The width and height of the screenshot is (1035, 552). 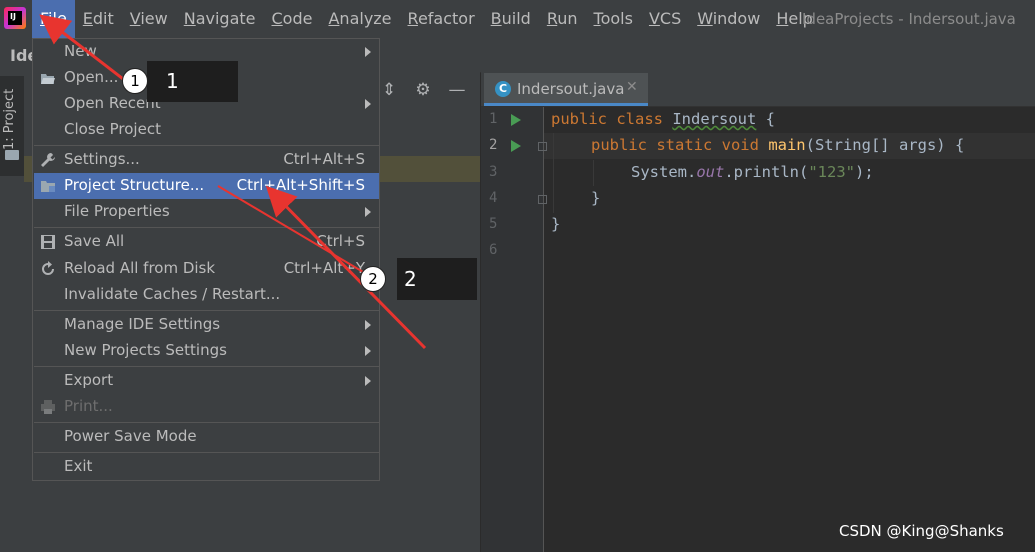 I want to click on project-tab-label: 1: Project, so click(x=9, y=119).